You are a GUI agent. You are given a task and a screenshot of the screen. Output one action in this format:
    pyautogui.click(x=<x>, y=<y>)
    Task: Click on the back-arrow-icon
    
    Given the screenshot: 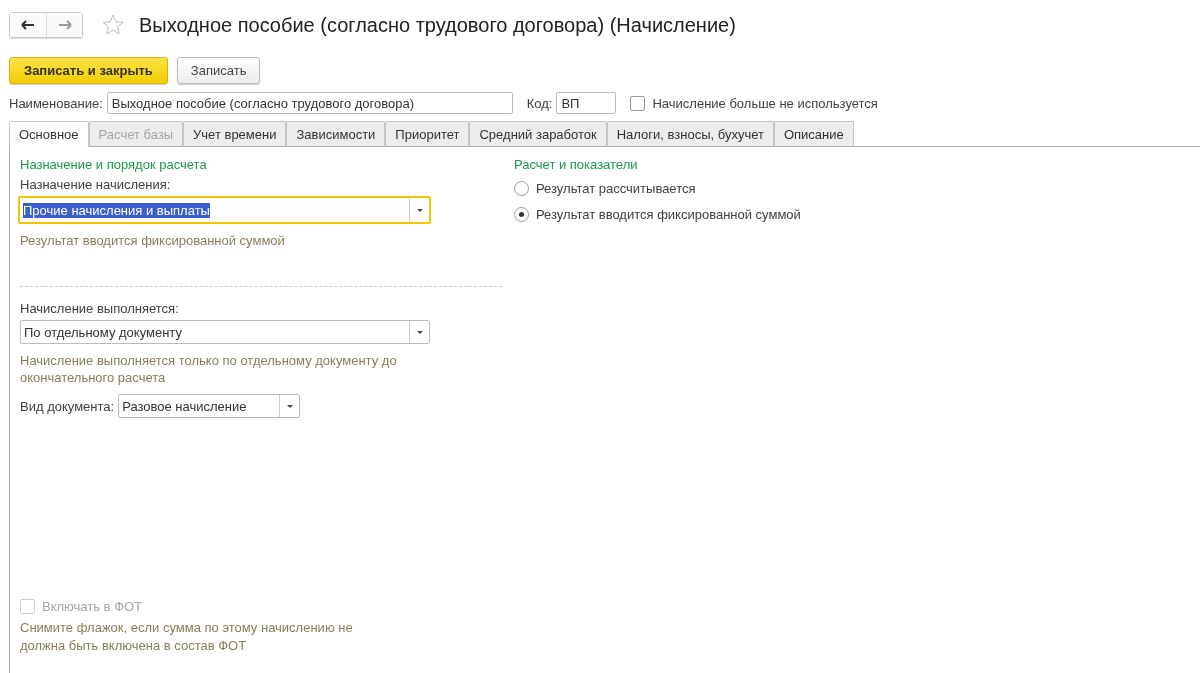 What is the action you would take?
    pyautogui.click(x=28, y=25)
    